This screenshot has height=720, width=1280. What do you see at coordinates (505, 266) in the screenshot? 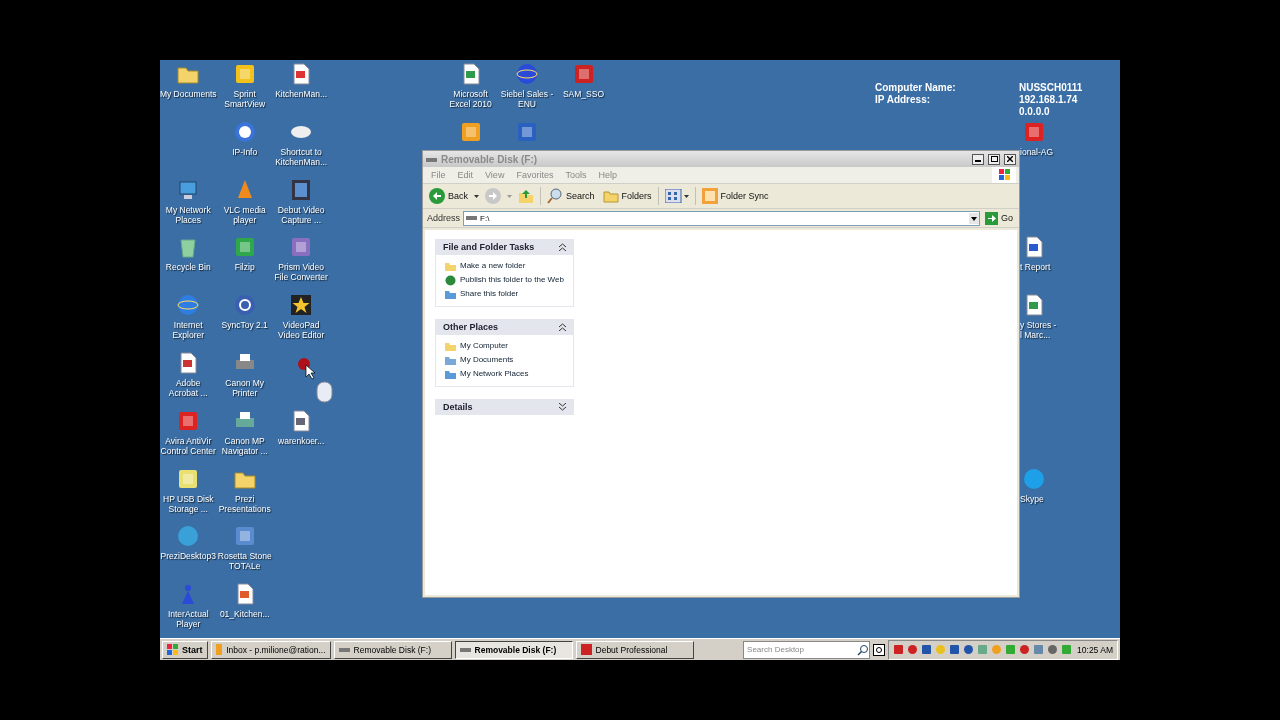
I see `task-link: Make a new folder` at bounding box center [505, 266].